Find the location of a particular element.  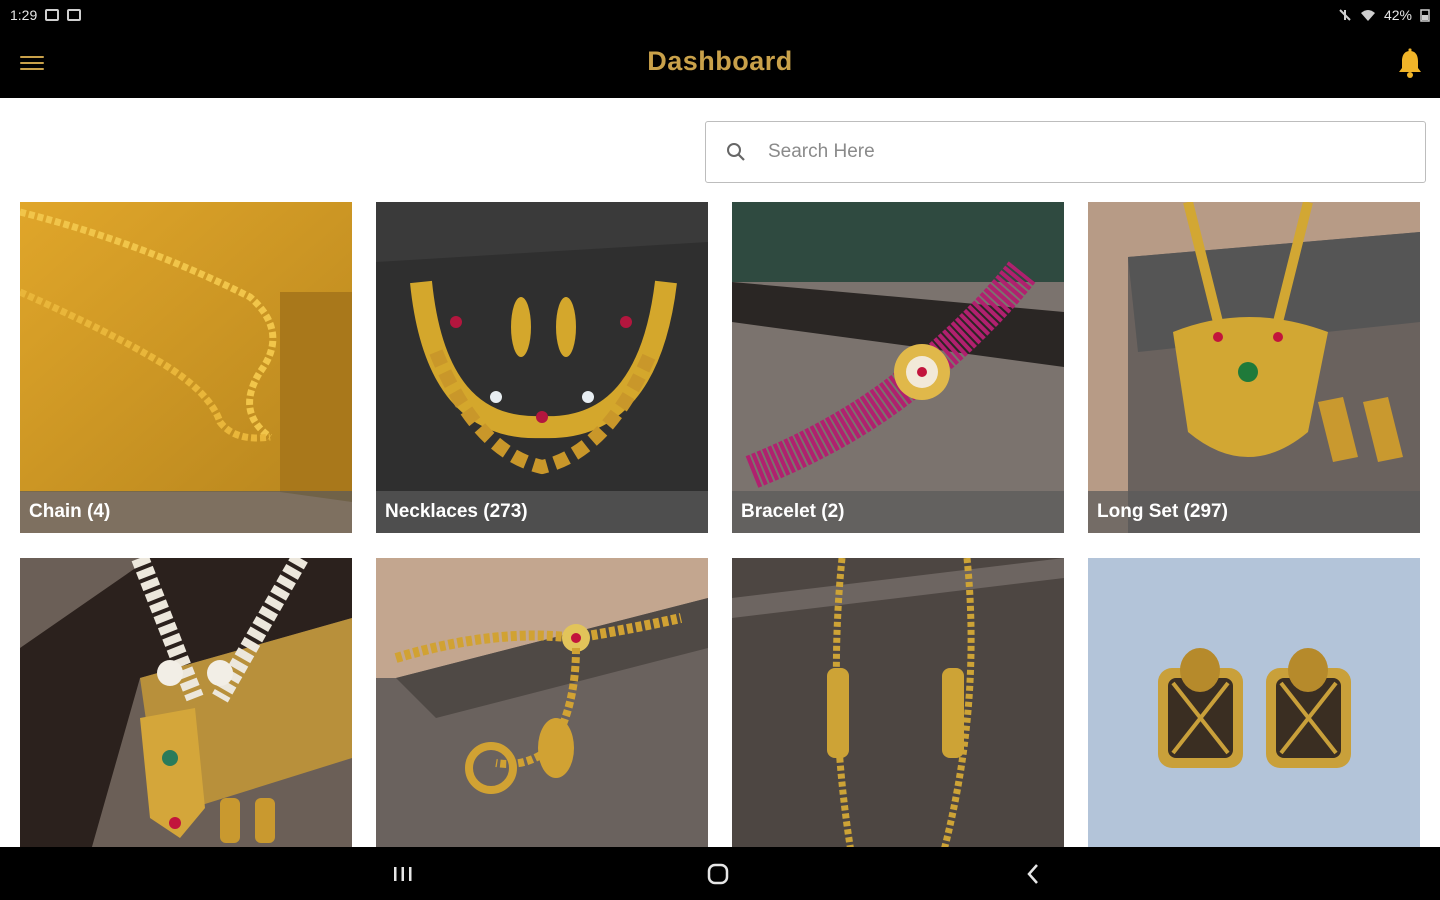

recent-apps-icon is located at coordinates (403, 874).